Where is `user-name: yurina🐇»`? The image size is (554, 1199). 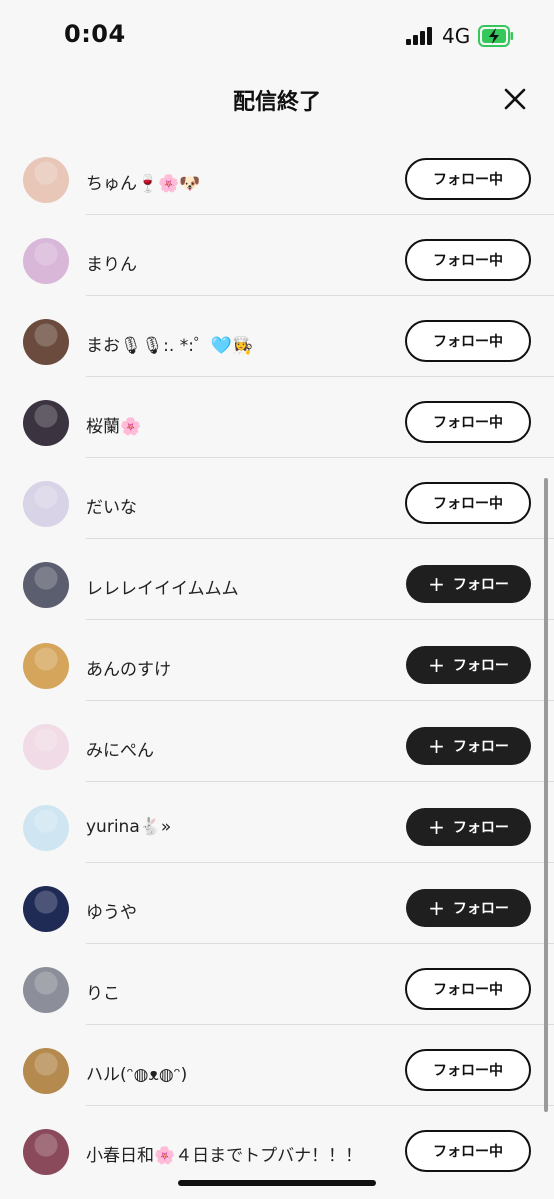
user-name: yurina🐇» is located at coordinates (128, 827).